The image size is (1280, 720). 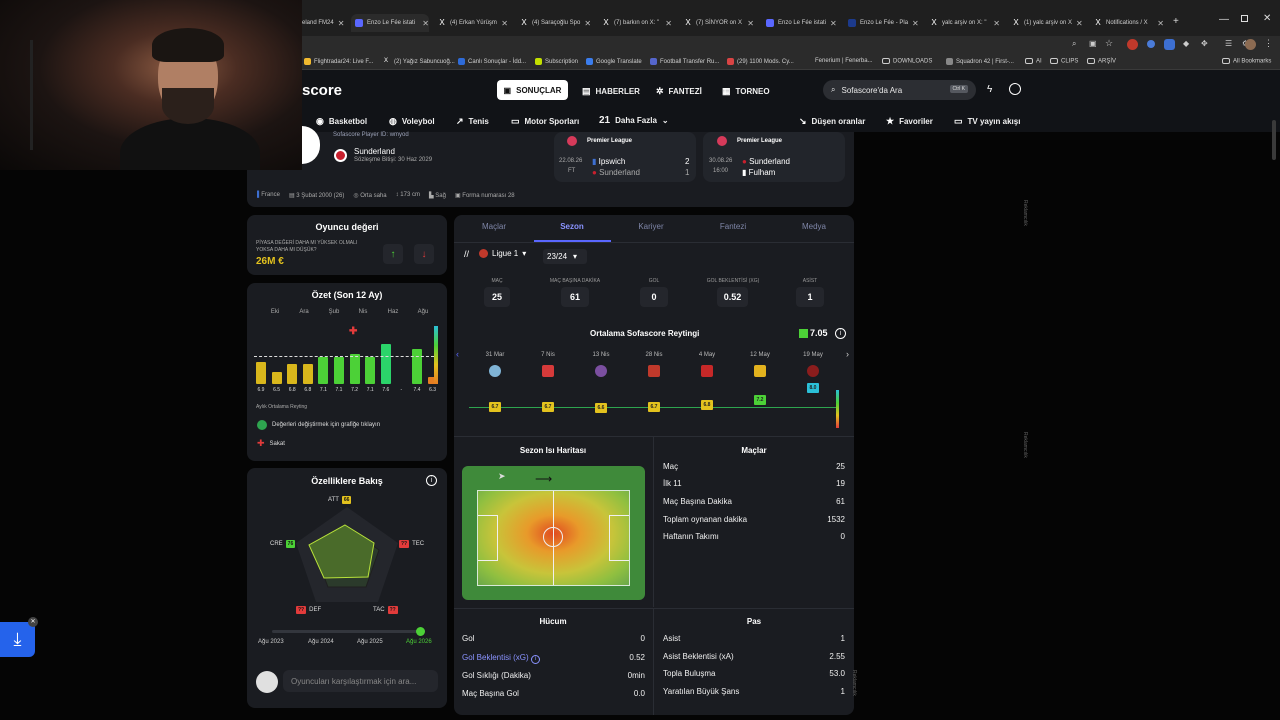 I want to click on attack-stat-label-xg: Gol Beklentisi (xG) i, so click(x=501, y=658).